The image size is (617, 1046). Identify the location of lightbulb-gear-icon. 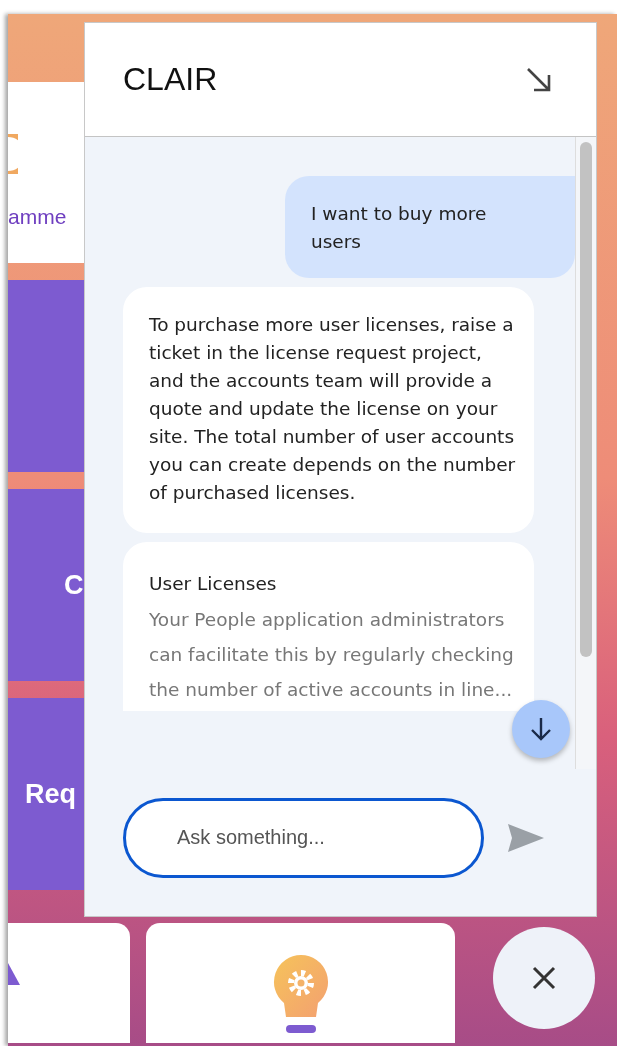
(300, 993).